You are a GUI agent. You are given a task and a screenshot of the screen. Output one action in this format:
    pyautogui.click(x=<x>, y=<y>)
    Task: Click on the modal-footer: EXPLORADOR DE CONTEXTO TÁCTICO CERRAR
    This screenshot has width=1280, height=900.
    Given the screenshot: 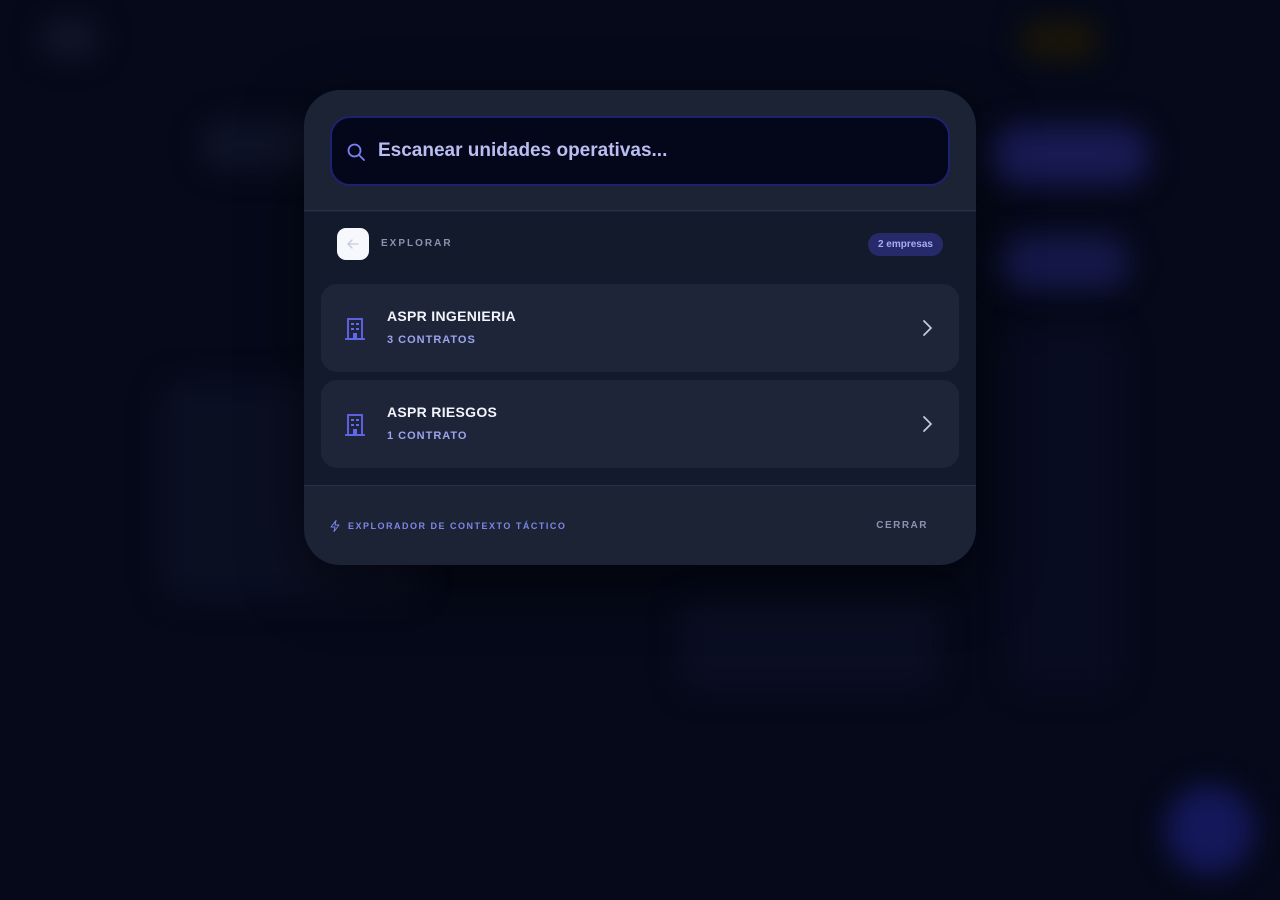 What is the action you would take?
    pyautogui.click(x=640, y=525)
    